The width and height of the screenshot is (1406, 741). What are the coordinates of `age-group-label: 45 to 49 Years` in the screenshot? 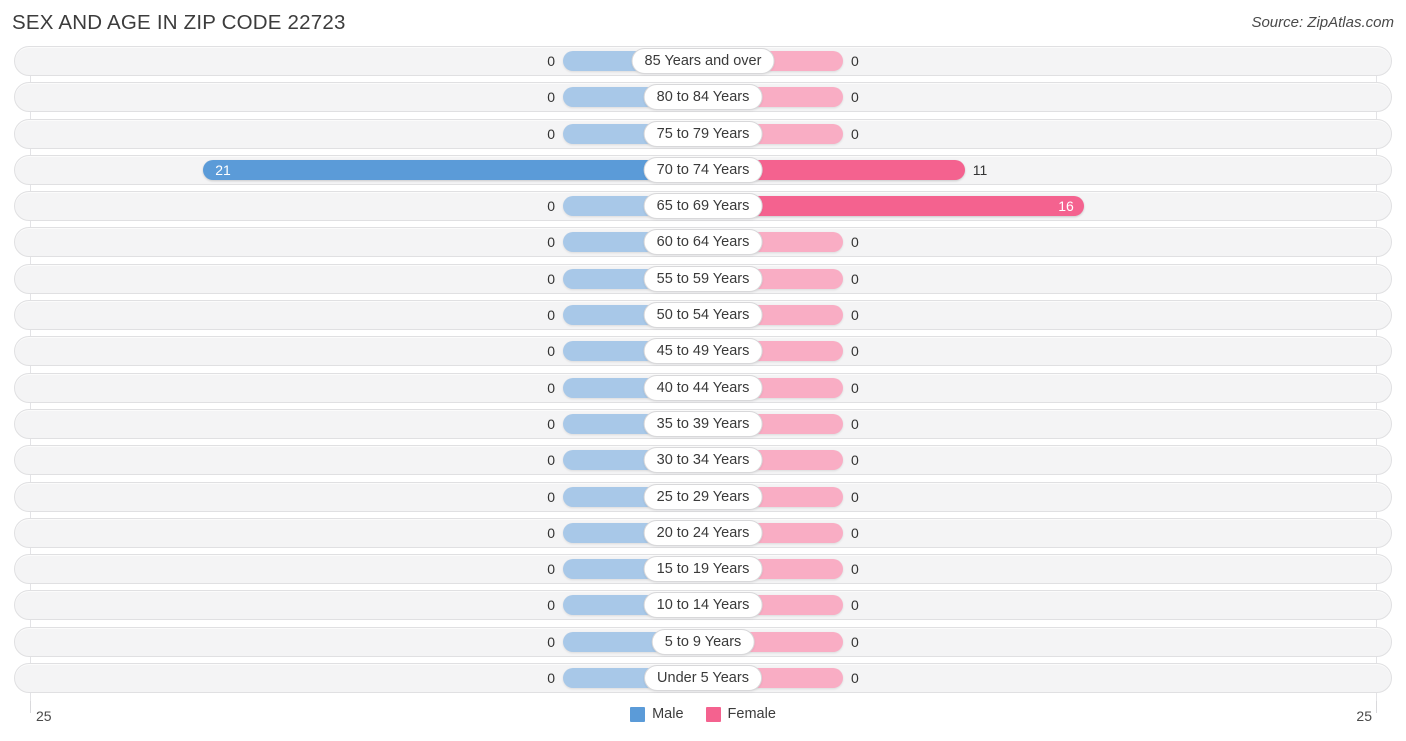 It's located at (703, 351).